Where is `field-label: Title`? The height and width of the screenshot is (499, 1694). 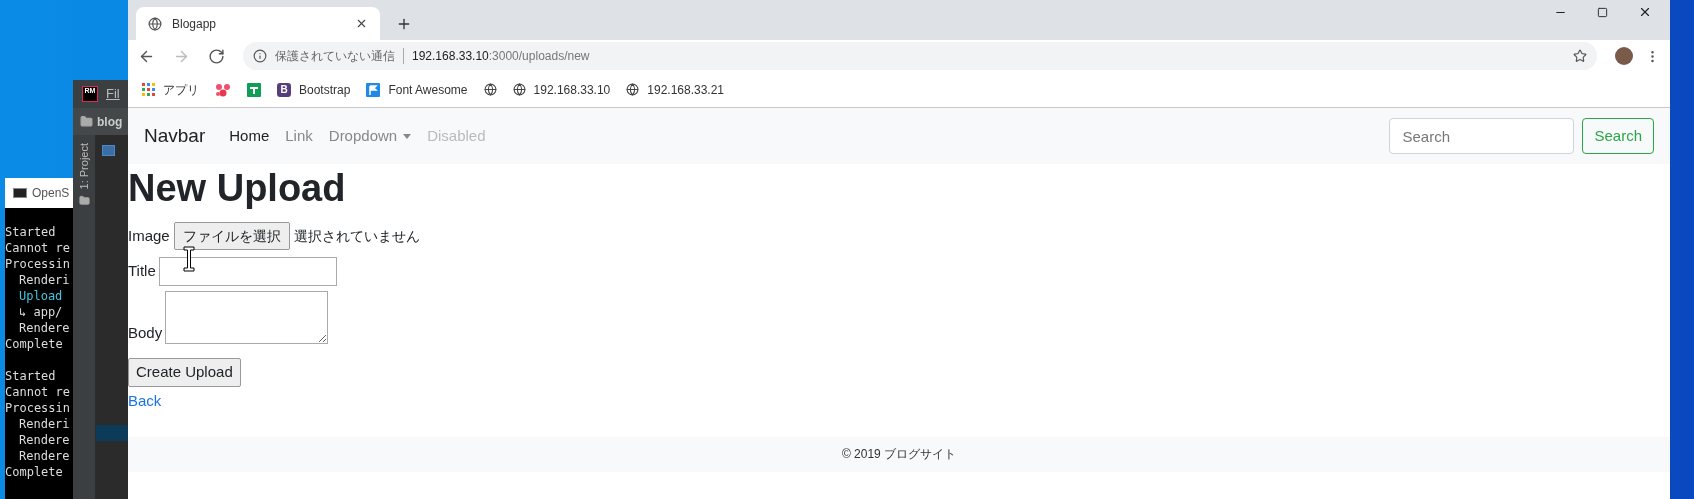
field-label: Title is located at coordinates (142, 271).